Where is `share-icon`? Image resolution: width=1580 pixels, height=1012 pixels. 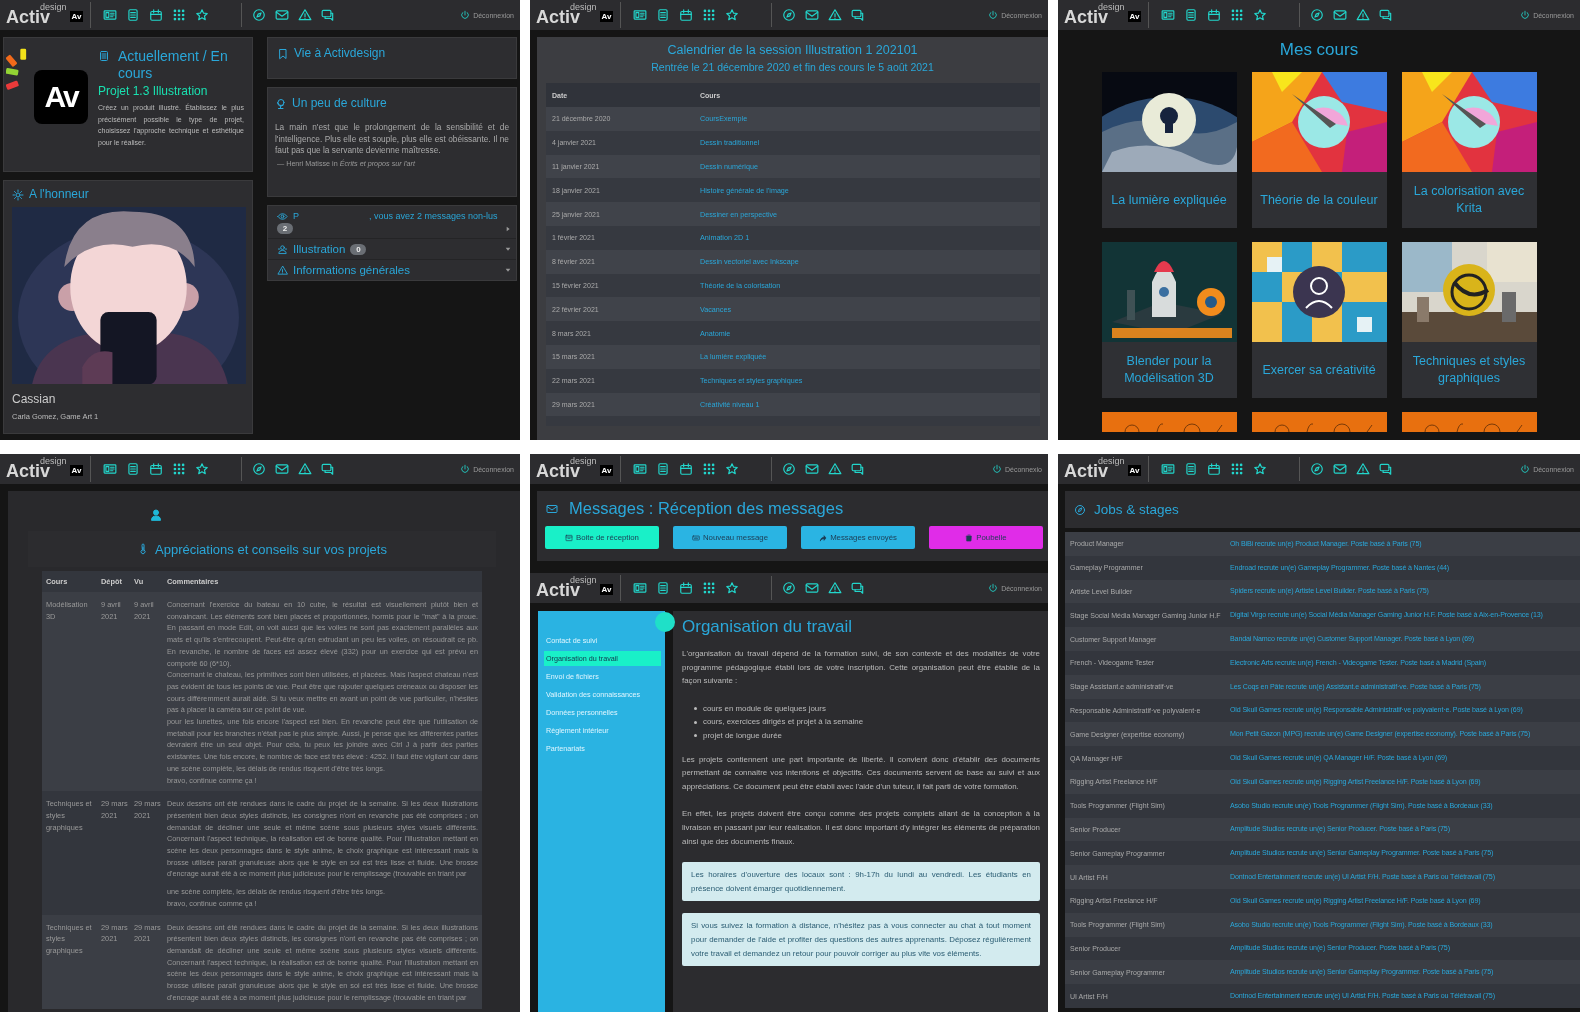 share-icon is located at coordinates (823, 537).